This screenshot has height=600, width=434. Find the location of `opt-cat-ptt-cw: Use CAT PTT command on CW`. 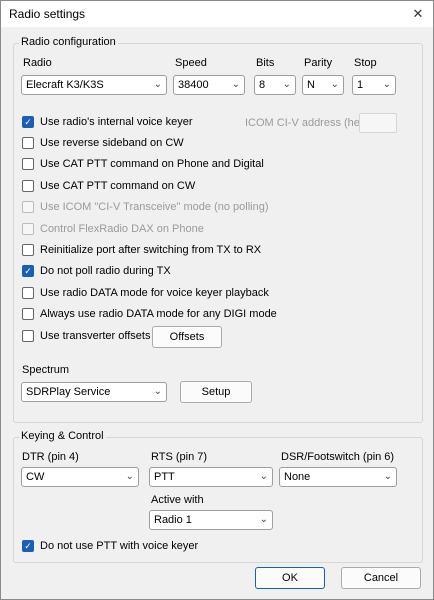

opt-cat-ptt-cw: Use CAT PTT command on CW is located at coordinates (108, 186).